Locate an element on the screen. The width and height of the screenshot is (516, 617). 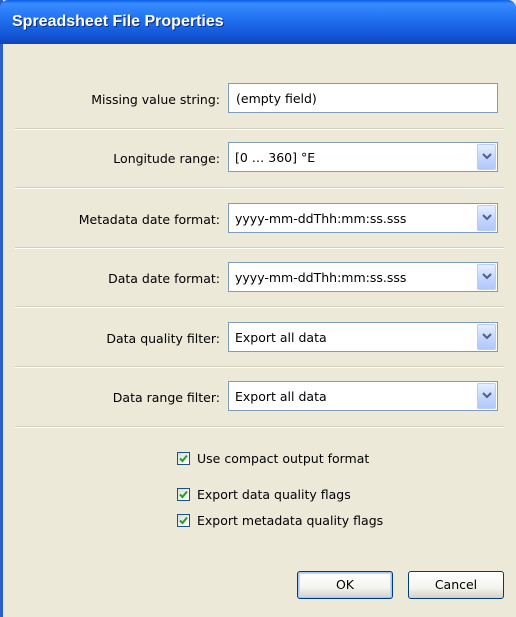
longitude-range-row: Longitude range: [0 … 360] °E is located at coordinates (259, 160).